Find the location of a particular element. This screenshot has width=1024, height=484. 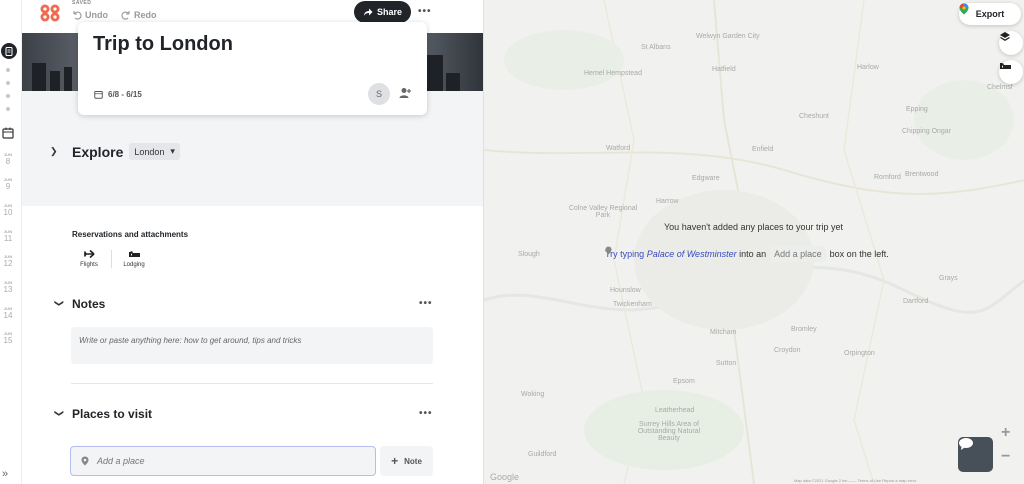

explore-city-select: London ▾ is located at coordinates (154, 151).